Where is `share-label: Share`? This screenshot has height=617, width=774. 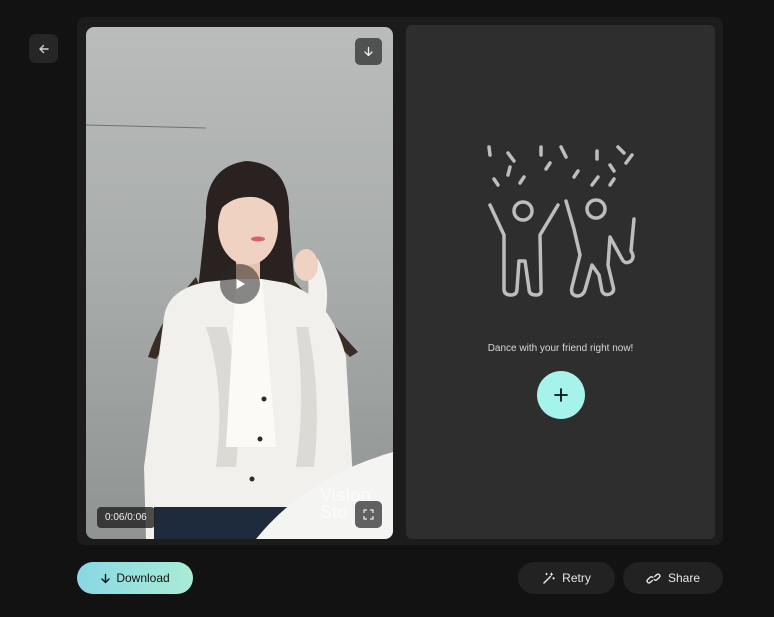 share-label: Share is located at coordinates (684, 578).